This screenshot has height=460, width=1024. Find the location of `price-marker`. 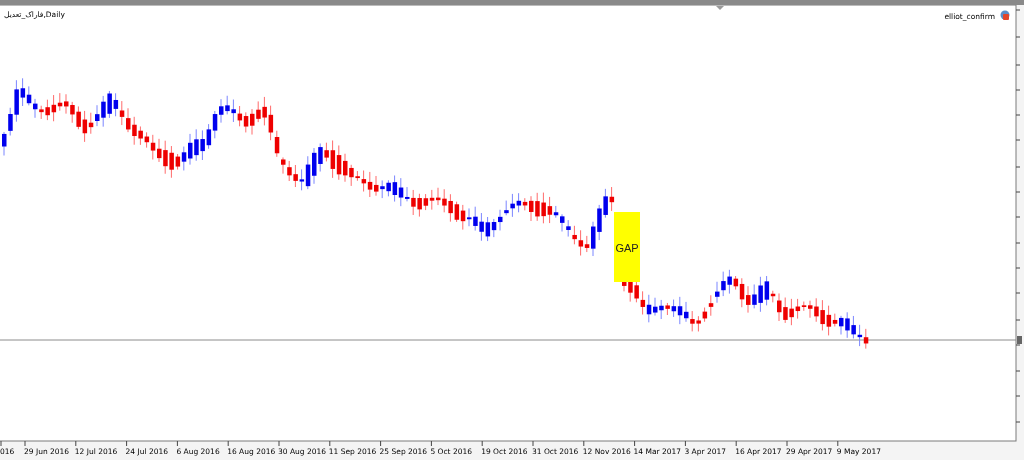

price-marker is located at coordinates (1019, 340).